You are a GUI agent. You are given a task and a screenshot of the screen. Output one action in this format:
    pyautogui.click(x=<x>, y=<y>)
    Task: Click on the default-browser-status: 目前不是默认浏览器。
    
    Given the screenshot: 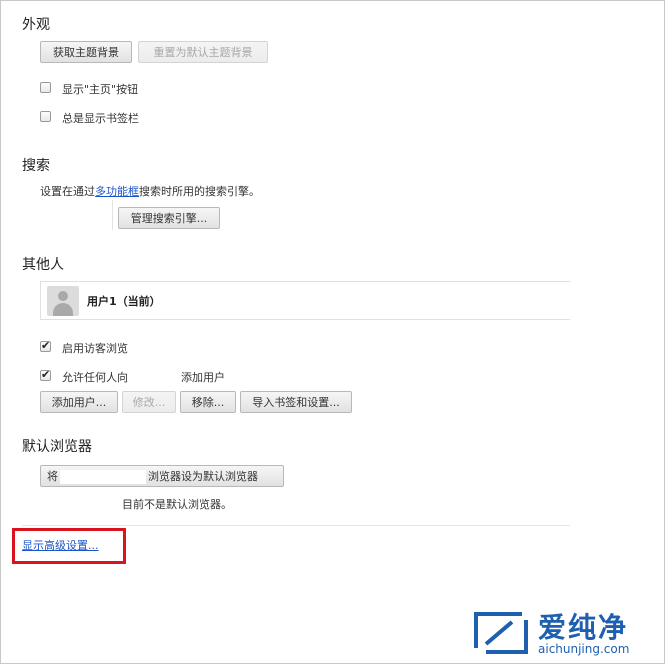 What is the action you would take?
    pyautogui.click(x=177, y=504)
    